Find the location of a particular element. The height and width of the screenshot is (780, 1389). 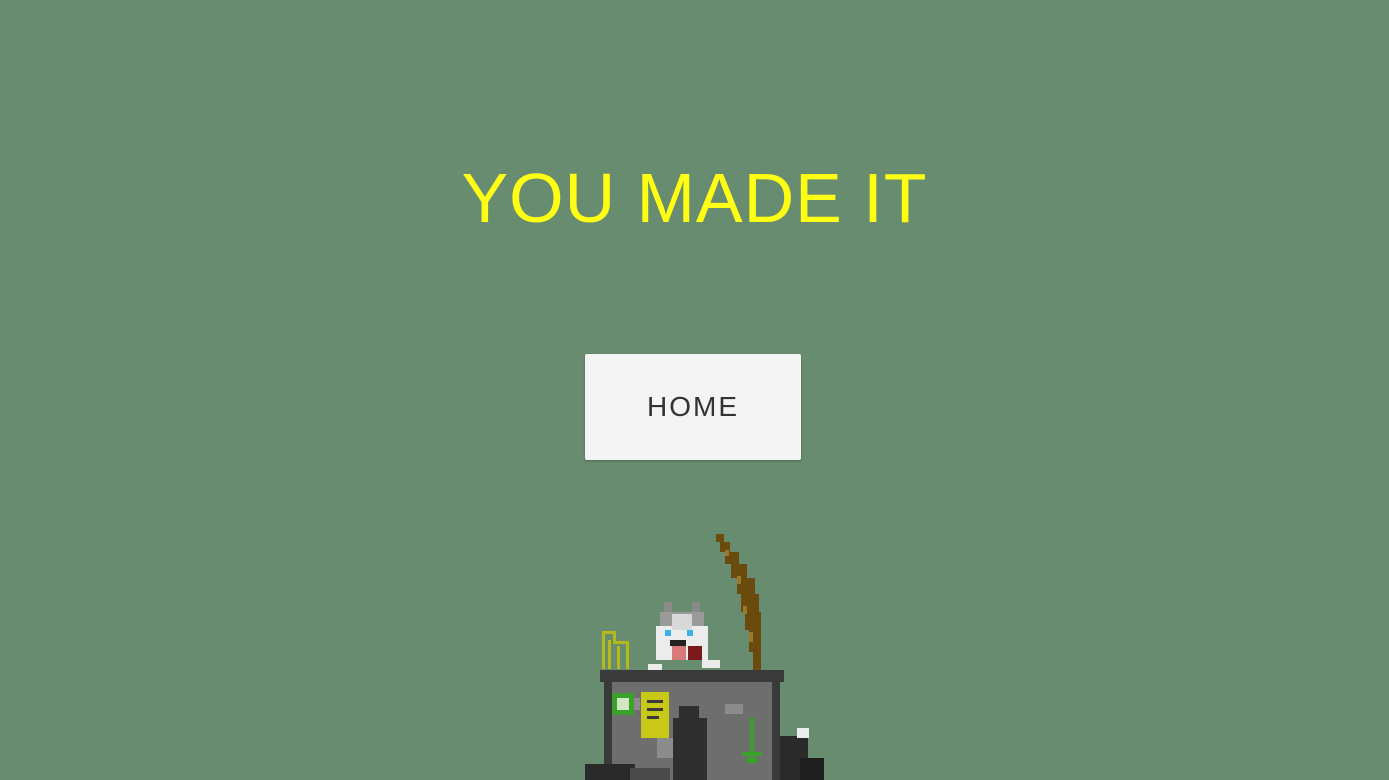

dog-in-trash-scene is located at coordinates (705, 654).